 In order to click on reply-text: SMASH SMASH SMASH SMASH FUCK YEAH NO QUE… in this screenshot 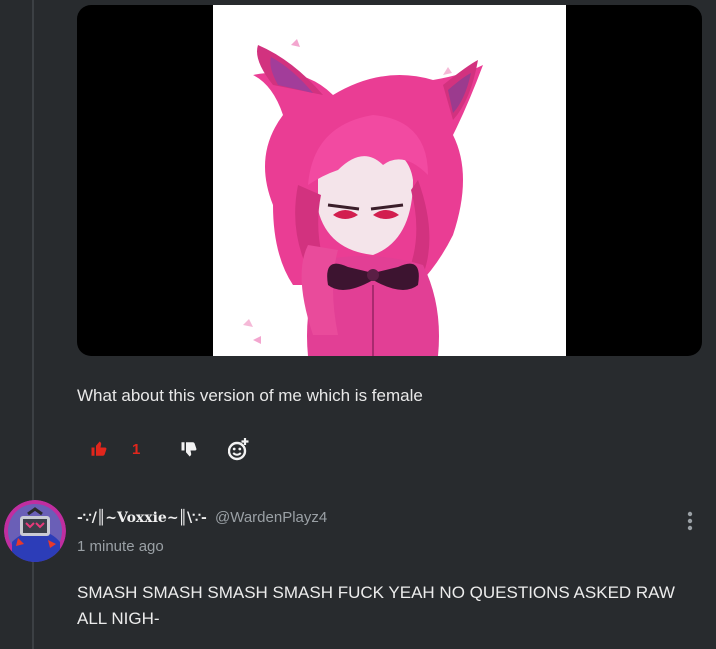, I will do `click(376, 605)`.